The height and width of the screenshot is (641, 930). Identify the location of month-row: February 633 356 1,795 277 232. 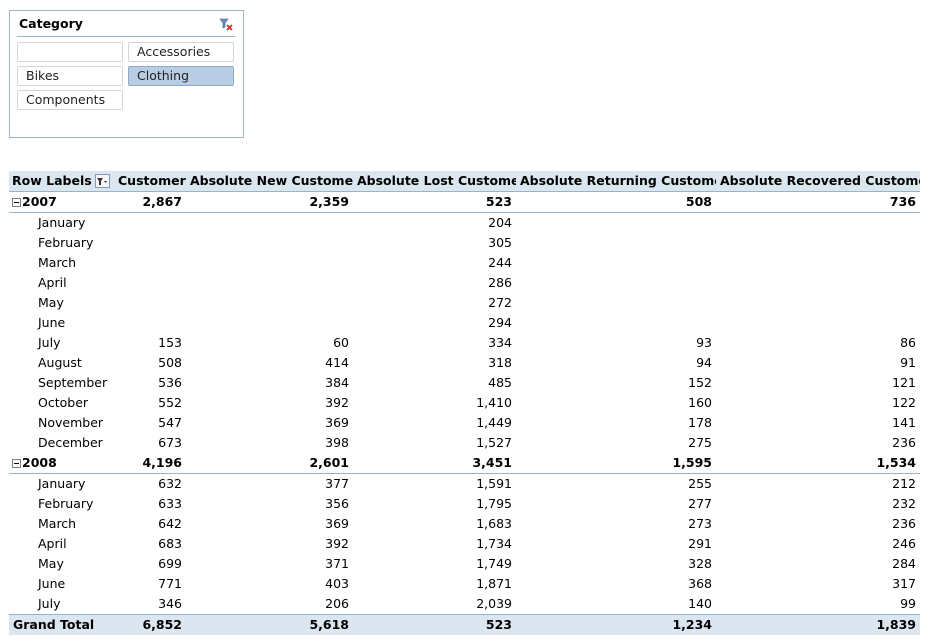
(464, 504).